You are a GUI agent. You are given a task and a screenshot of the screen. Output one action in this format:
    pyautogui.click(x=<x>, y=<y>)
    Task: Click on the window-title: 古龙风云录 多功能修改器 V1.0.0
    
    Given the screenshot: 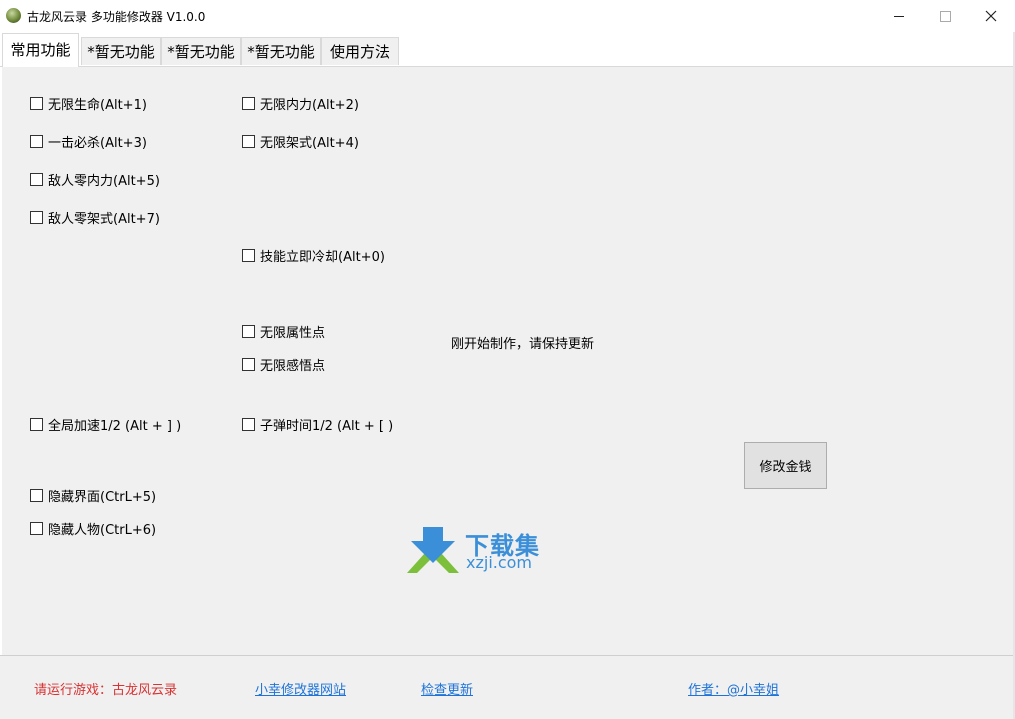 What is the action you would take?
    pyautogui.click(x=116, y=17)
    